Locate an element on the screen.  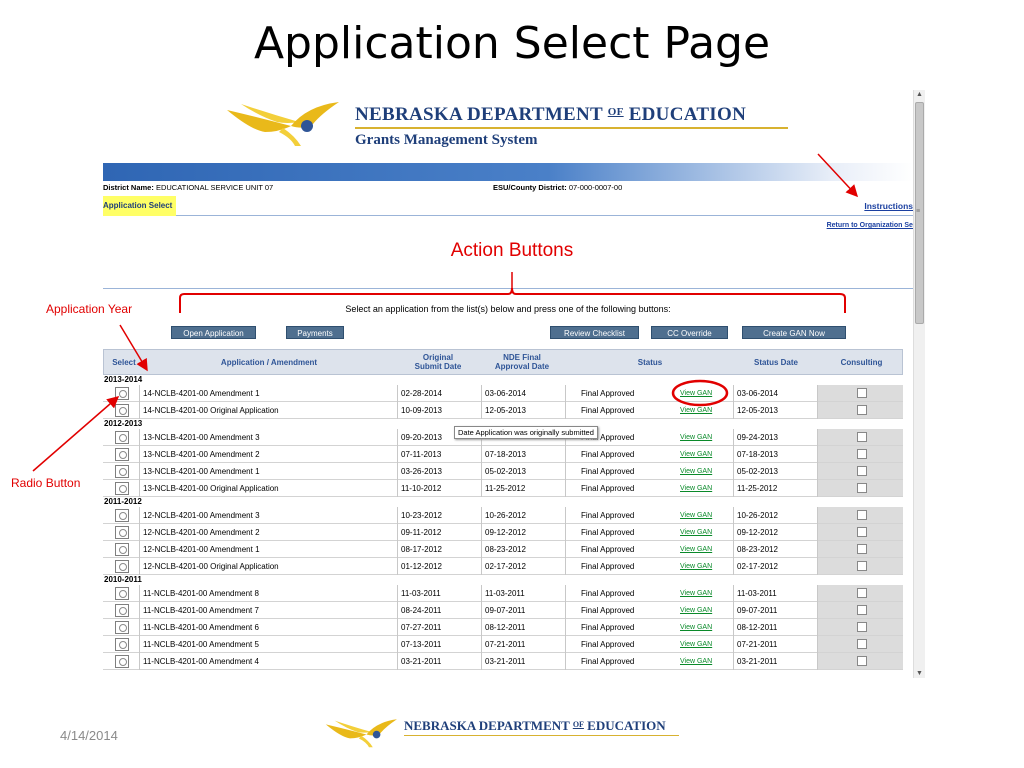
scroll-up-icon: ▲ is located at coordinates (919, 94).